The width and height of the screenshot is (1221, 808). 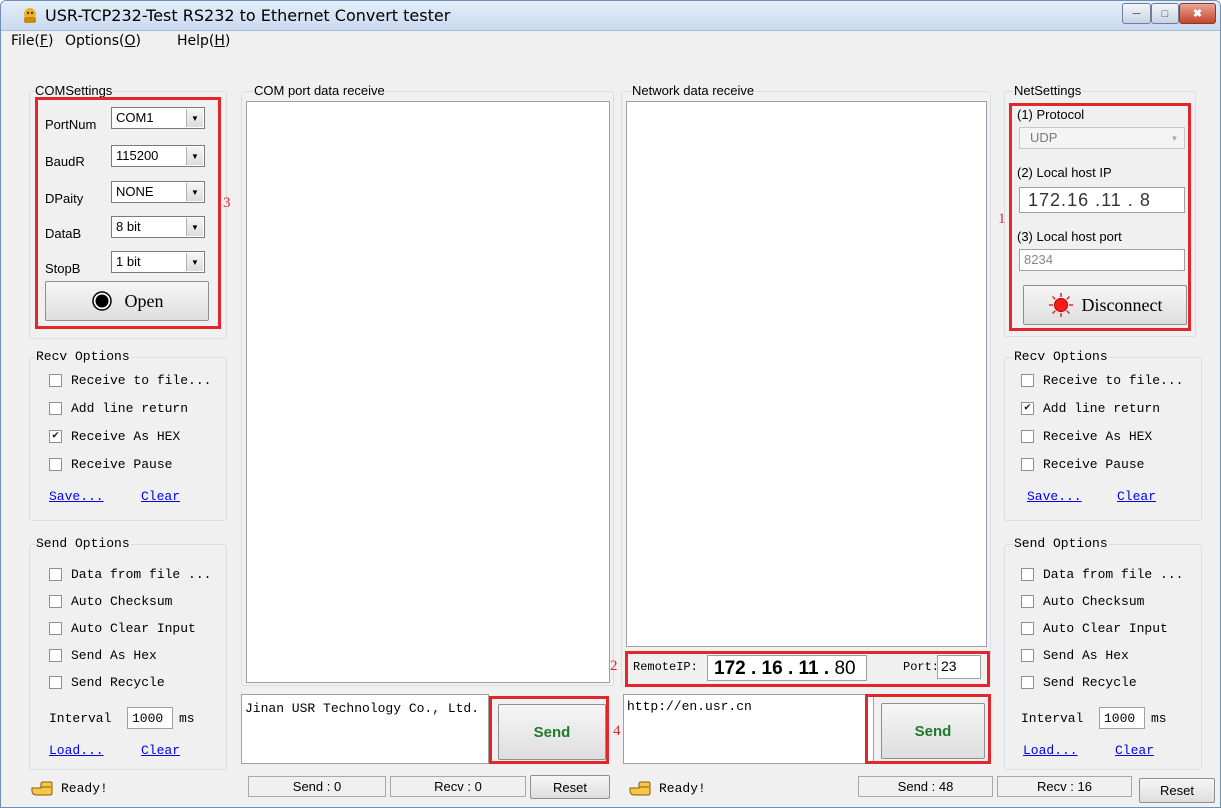 What do you see at coordinates (925, 786) in the screenshot?
I see `net-send-count: Send : 48` at bounding box center [925, 786].